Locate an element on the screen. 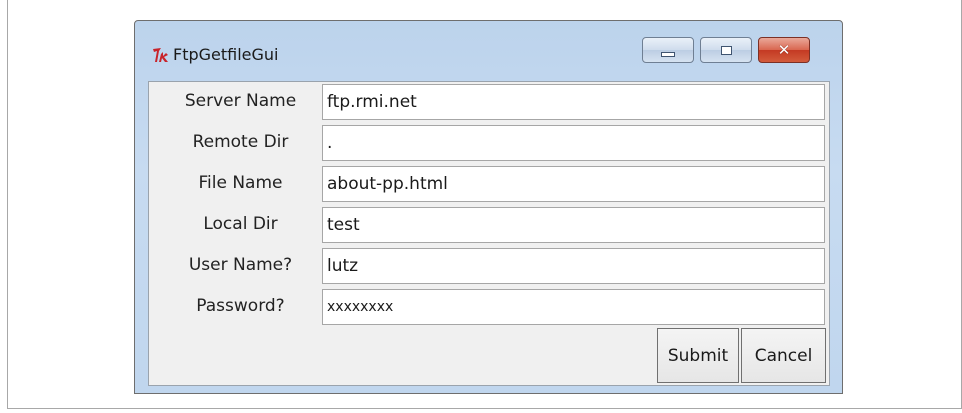 Image resolution: width=962 pixels, height=413 pixels. cancel-button: Cancel is located at coordinates (783, 355).